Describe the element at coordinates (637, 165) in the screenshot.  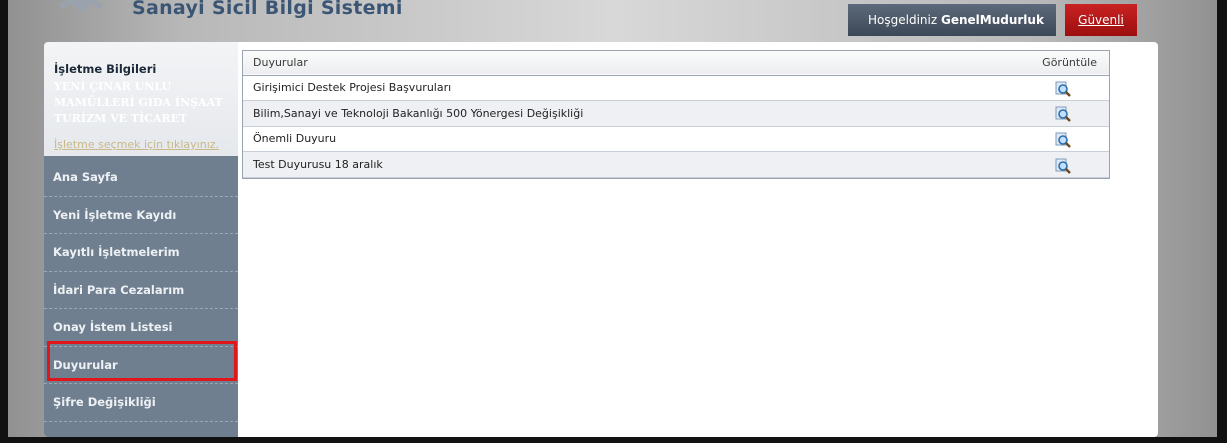
I see `announcement-title: Test Duyurusu 18 aralık` at that location.